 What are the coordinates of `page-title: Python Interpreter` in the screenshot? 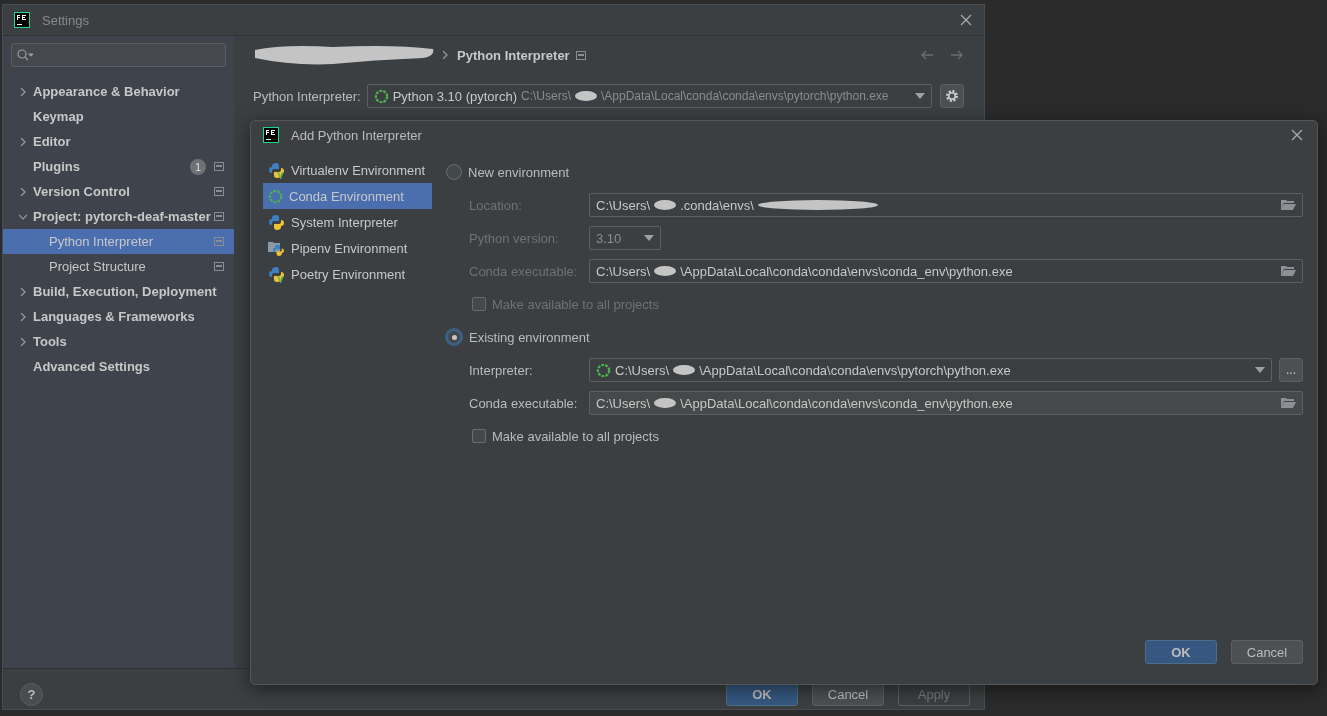 It's located at (513, 55).